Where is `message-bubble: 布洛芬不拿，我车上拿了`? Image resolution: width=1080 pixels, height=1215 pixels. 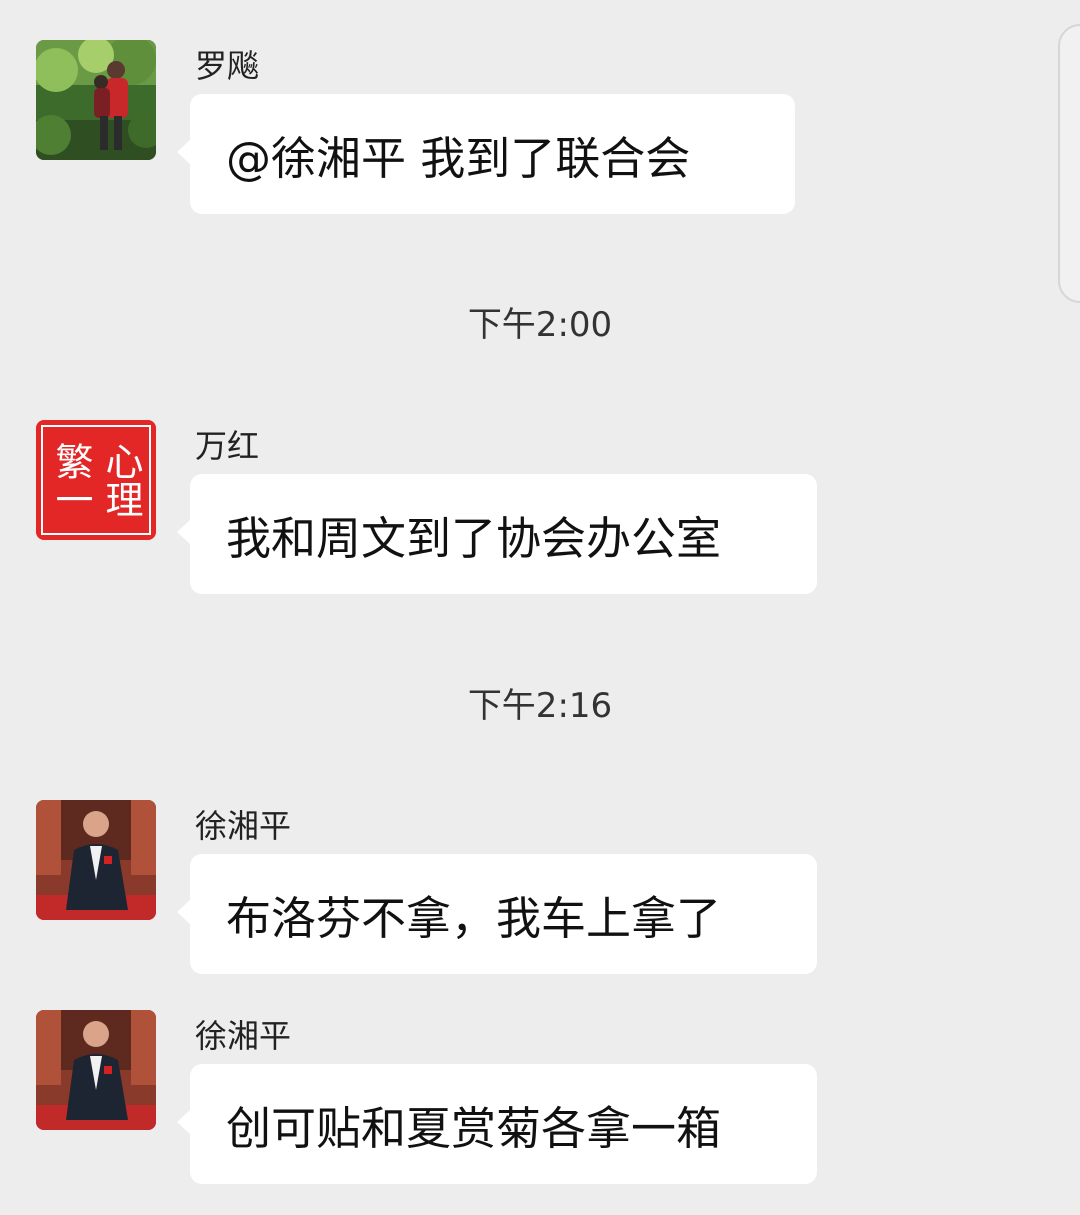
message-bubble: 布洛芬不拿，我车上拿了 is located at coordinates (497, 914).